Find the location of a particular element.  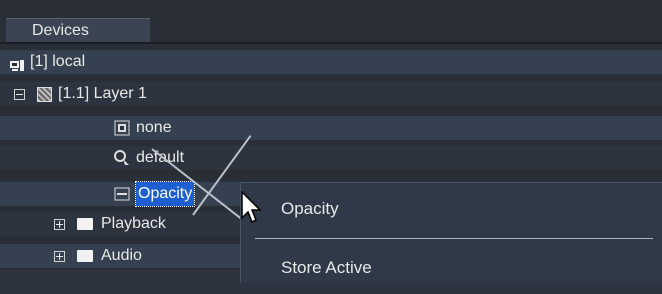

mouse-pointer-icon is located at coordinates (252, 207).